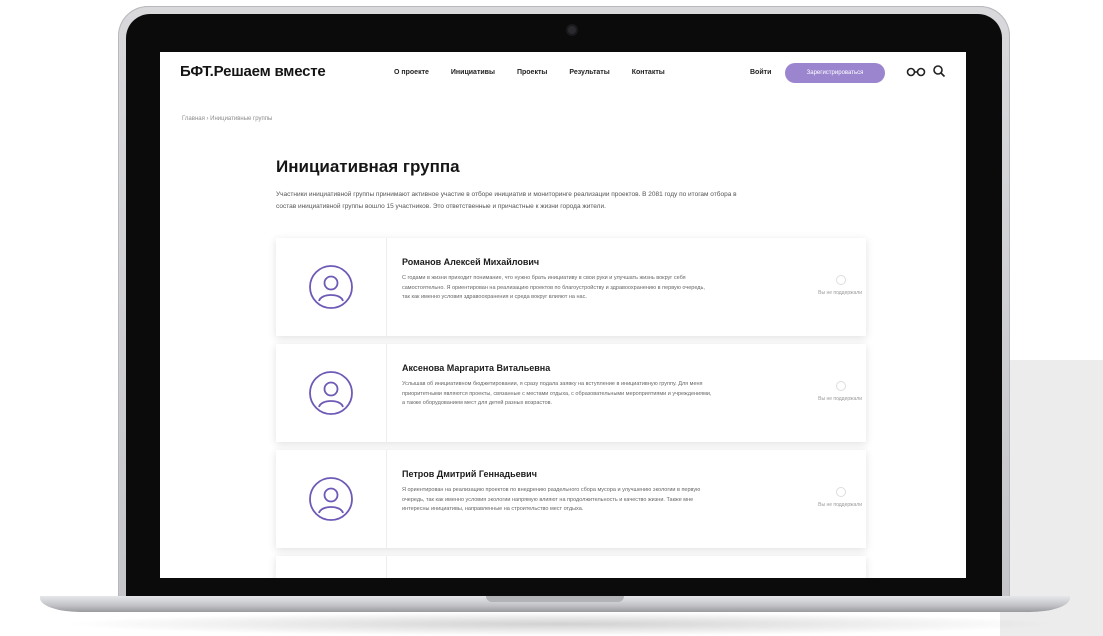 Image resolution: width=1103 pixels, height=636 pixels. I want to click on site-logo: БФТ.Решаем вместе, so click(253, 71).